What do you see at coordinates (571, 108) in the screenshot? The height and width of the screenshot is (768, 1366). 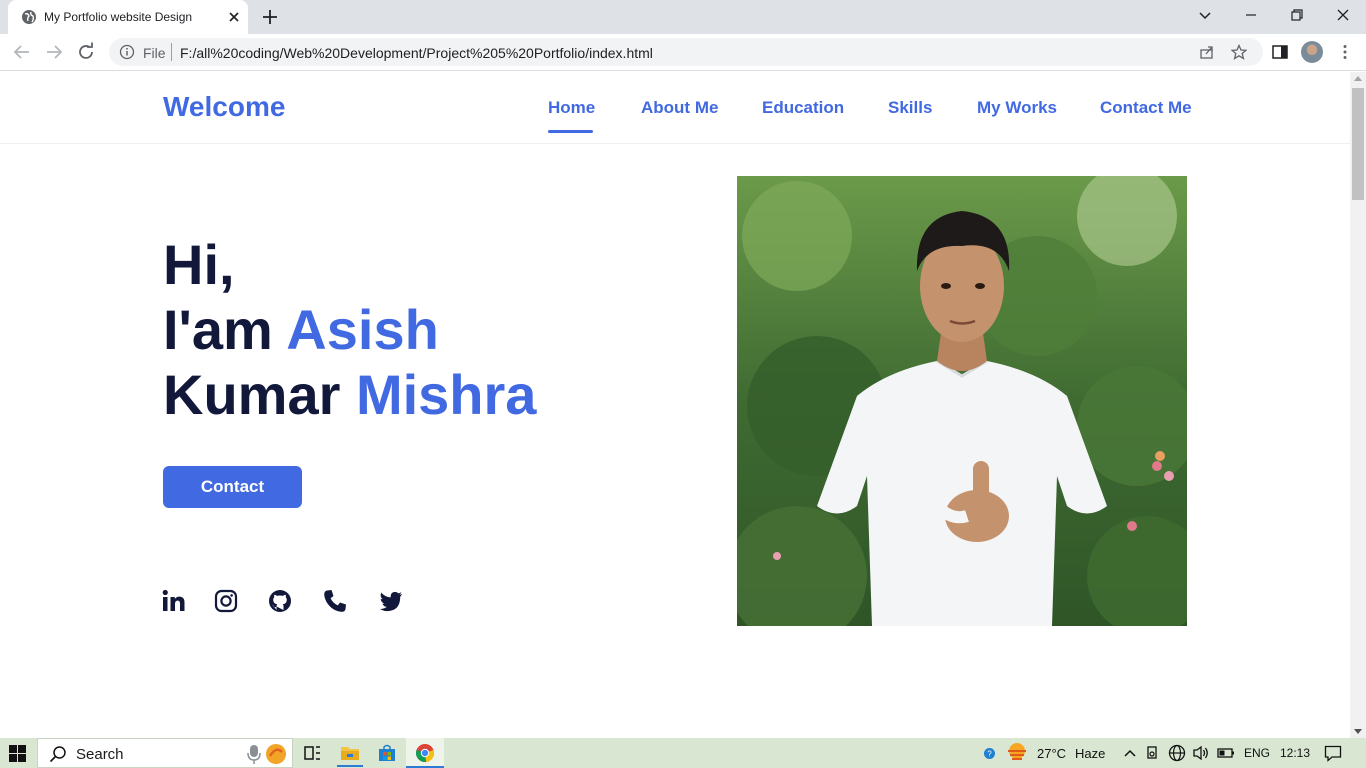 I see `nav-home: Home` at bounding box center [571, 108].